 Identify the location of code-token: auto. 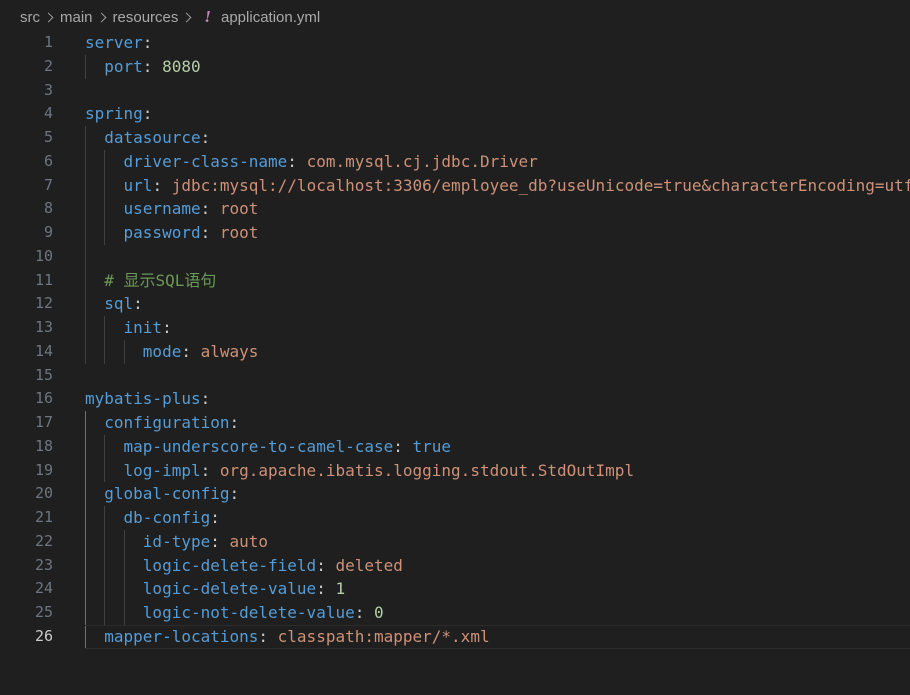
(249, 541).